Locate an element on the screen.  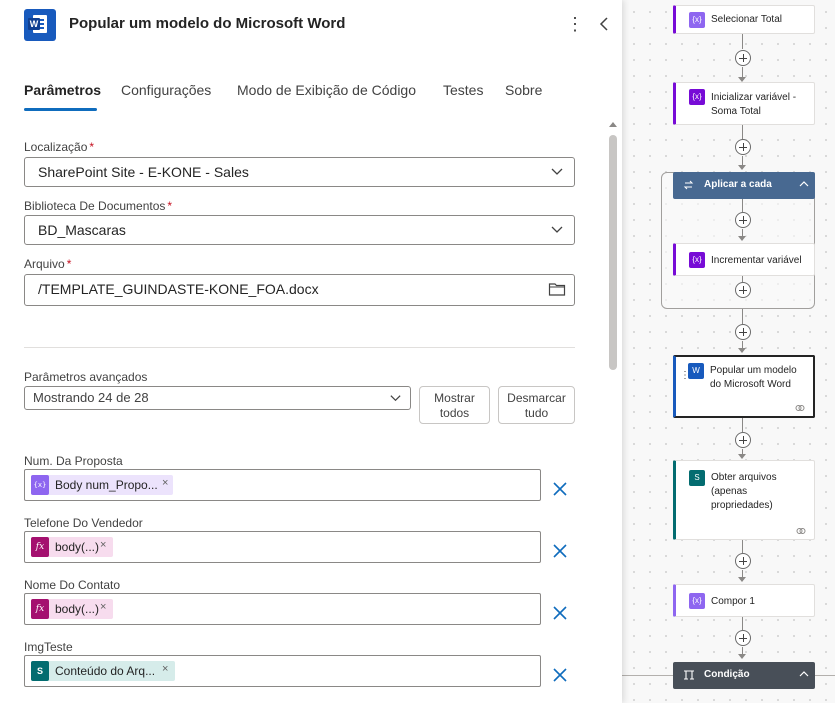
param-label: Telefone Do Vendedor is located at coordinates (83, 523).